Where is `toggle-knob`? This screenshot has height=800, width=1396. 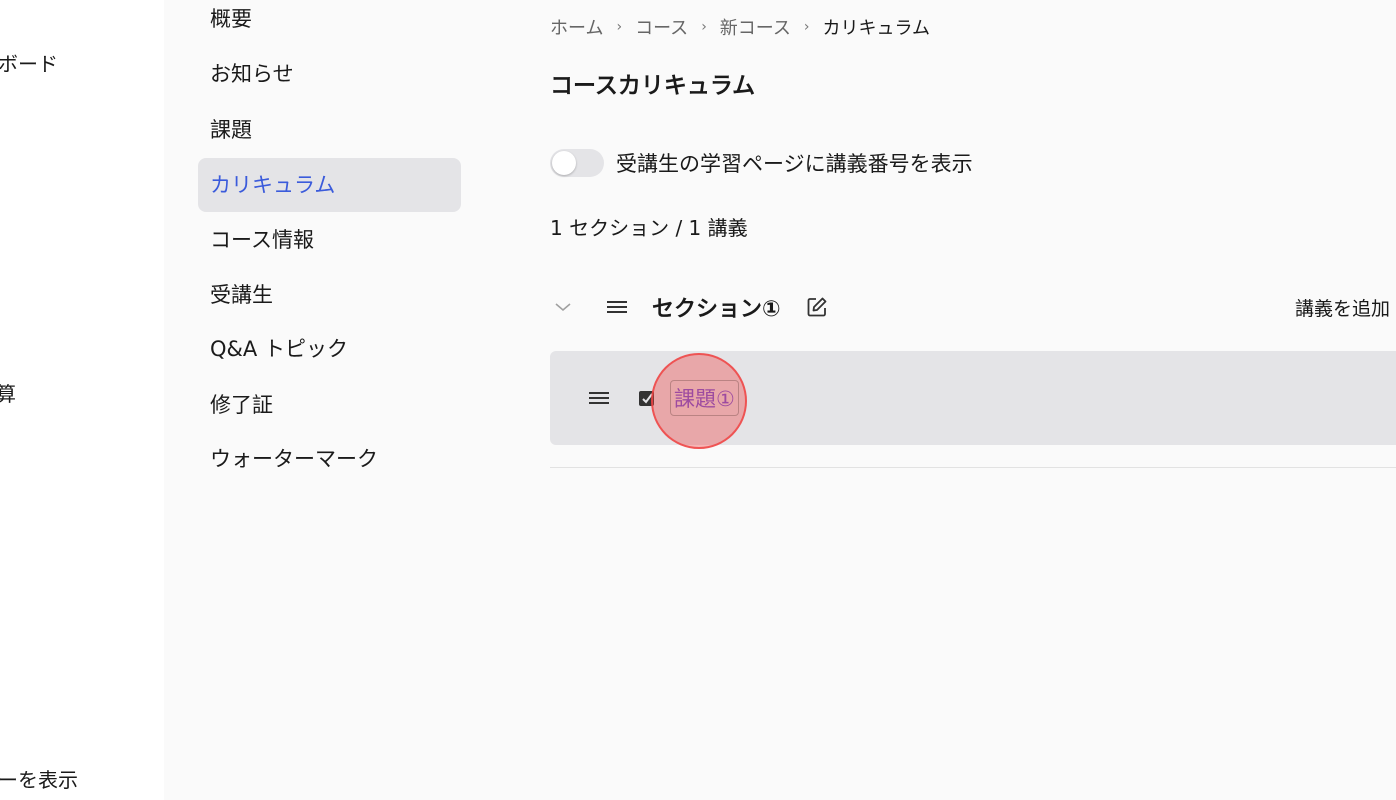 toggle-knob is located at coordinates (564, 163).